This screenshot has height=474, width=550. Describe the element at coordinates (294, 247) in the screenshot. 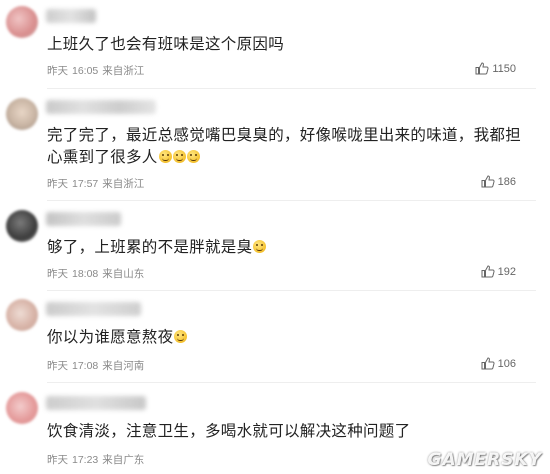

I see `comment-text: 够了，上班累的不是胖就是臭` at that location.